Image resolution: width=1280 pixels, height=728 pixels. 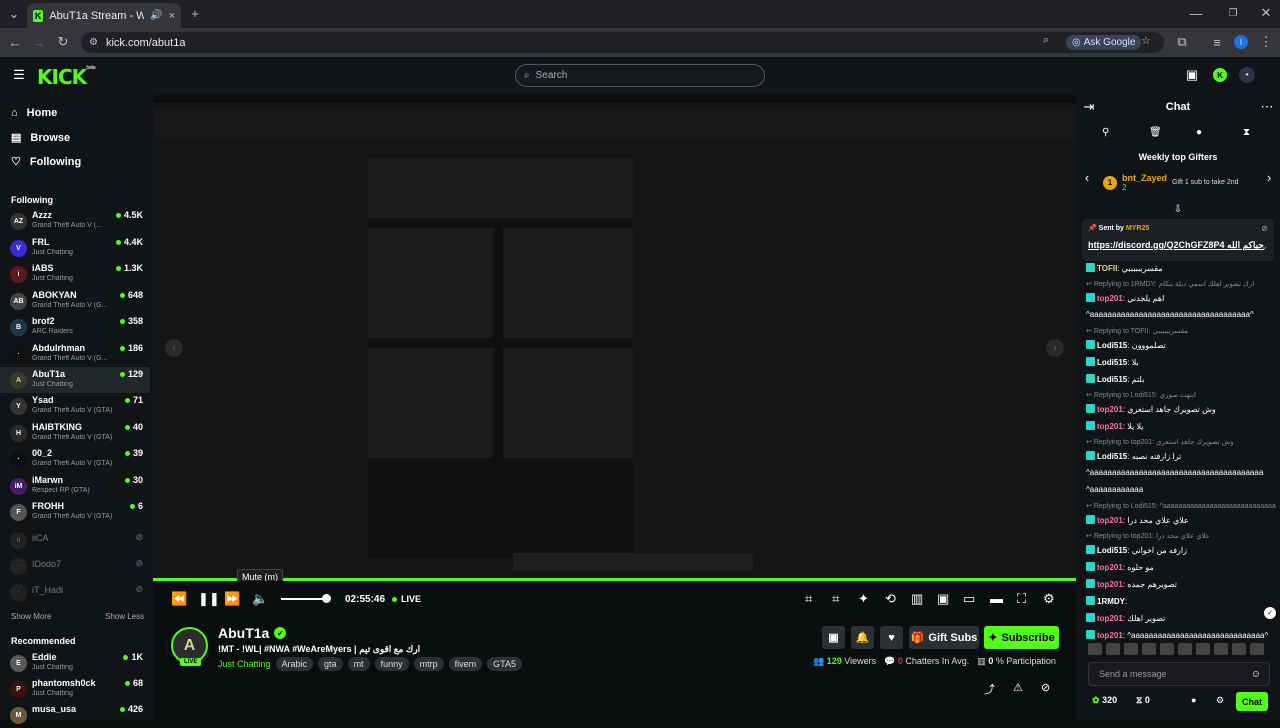 I want to click on pause-icon: ❚❚, so click(x=209, y=599).